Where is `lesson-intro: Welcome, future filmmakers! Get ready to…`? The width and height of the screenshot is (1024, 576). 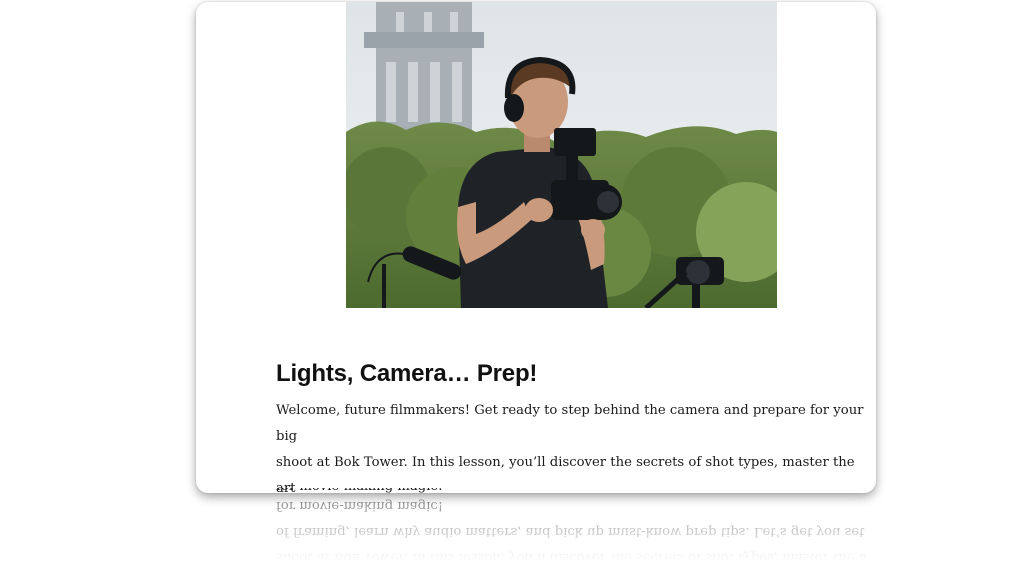
lesson-intro: Welcome, future filmmakers! Get ready to… is located at coordinates (571, 445).